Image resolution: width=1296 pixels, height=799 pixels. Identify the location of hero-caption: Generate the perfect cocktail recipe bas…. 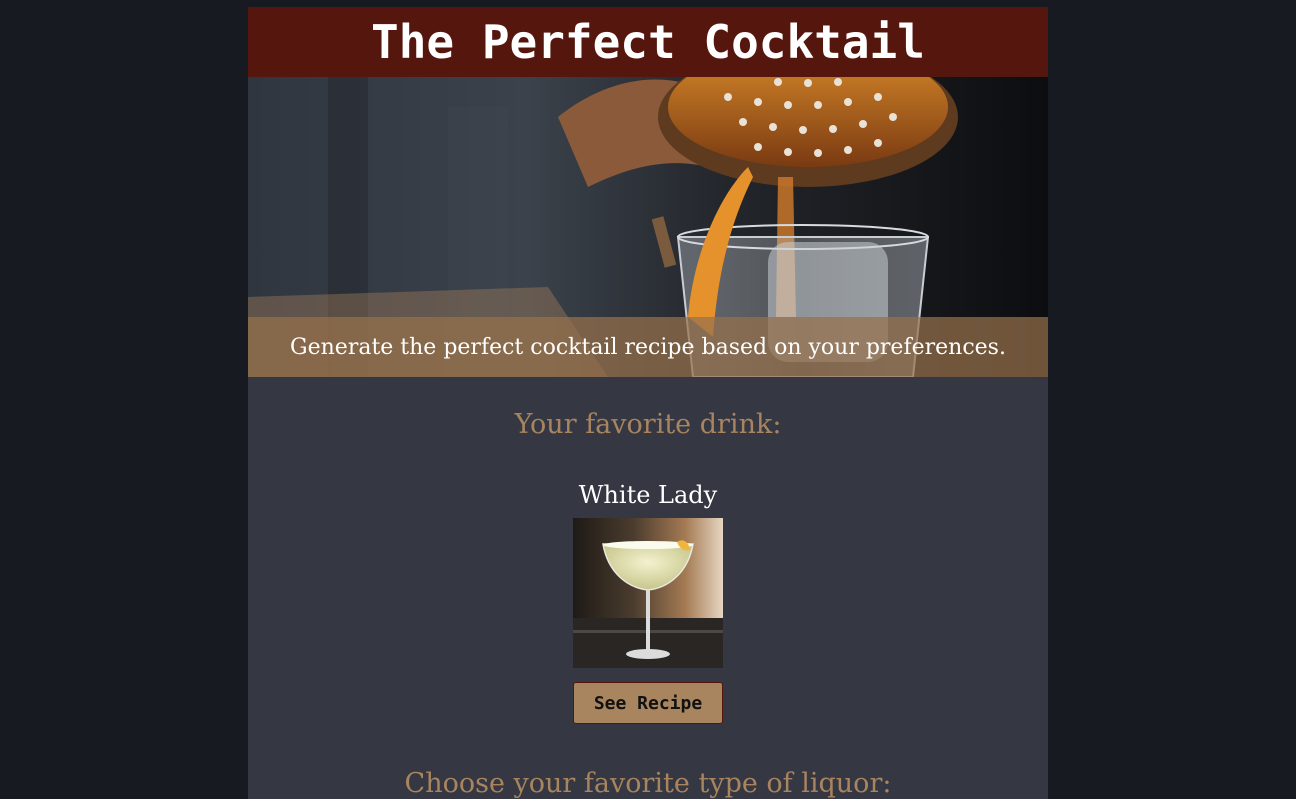
(648, 347).